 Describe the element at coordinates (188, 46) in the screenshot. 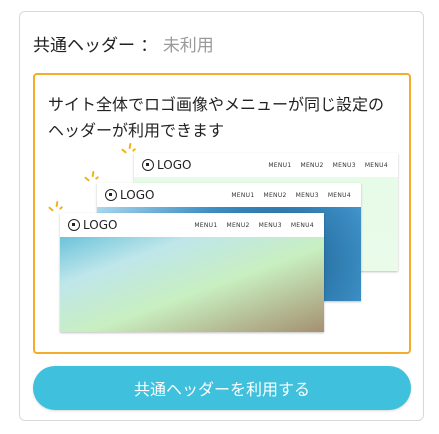

I see `status-value: 未利用` at that location.